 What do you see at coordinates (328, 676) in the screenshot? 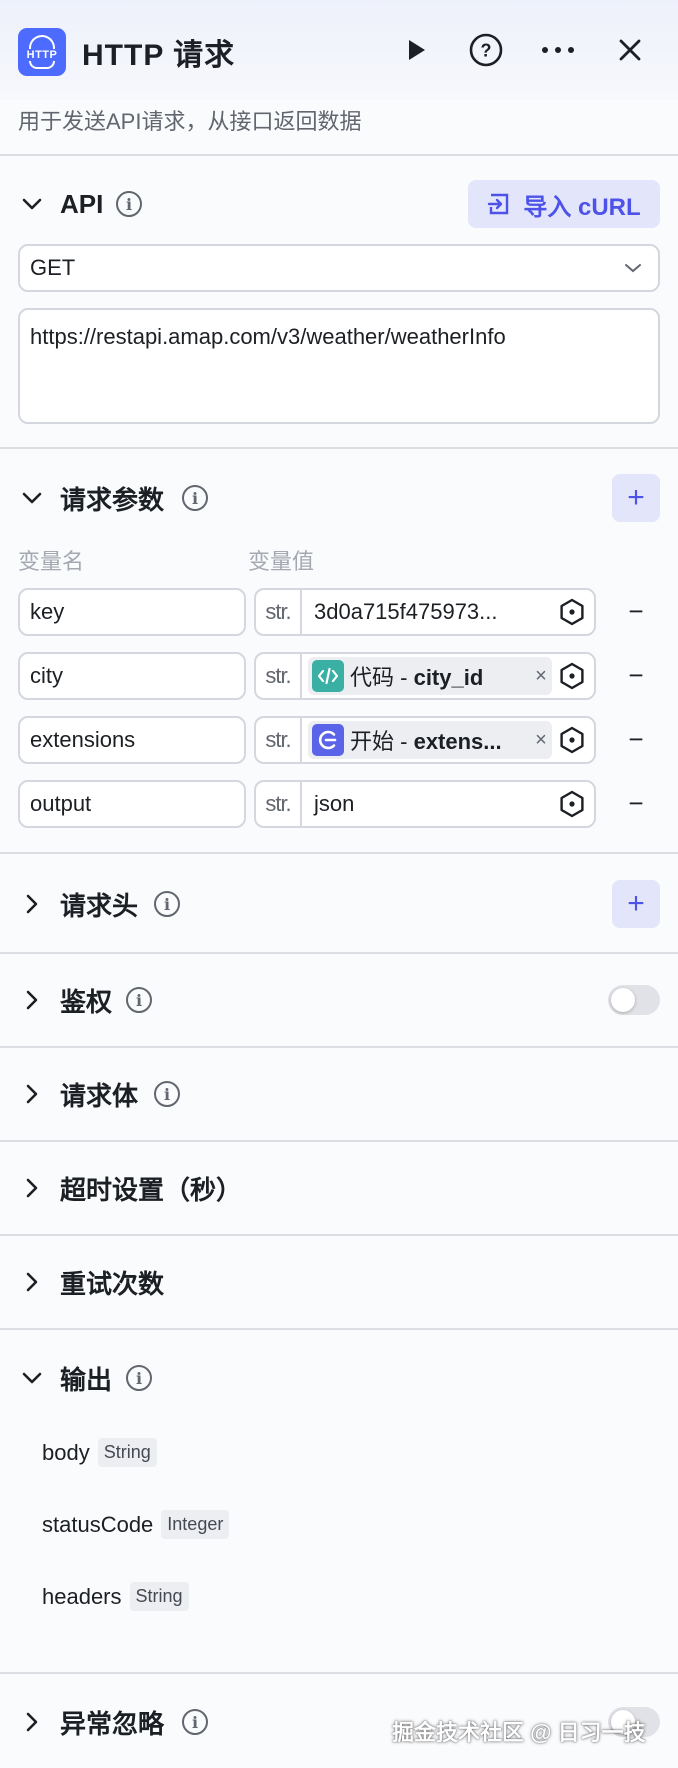
I see `code-node-icon` at bounding box center [328, 676].